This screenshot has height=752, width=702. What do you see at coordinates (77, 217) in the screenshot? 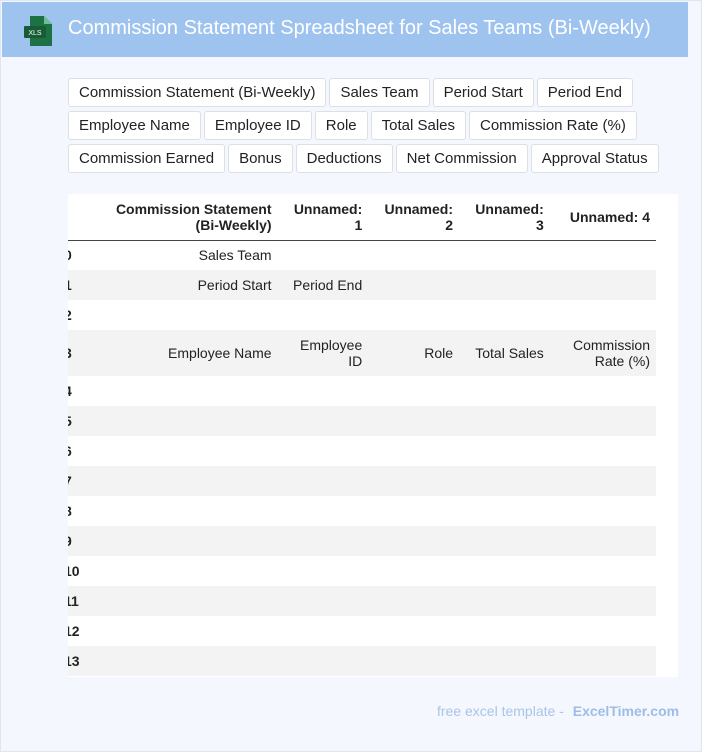
I see `column-header` at bounding box center [77, 217].